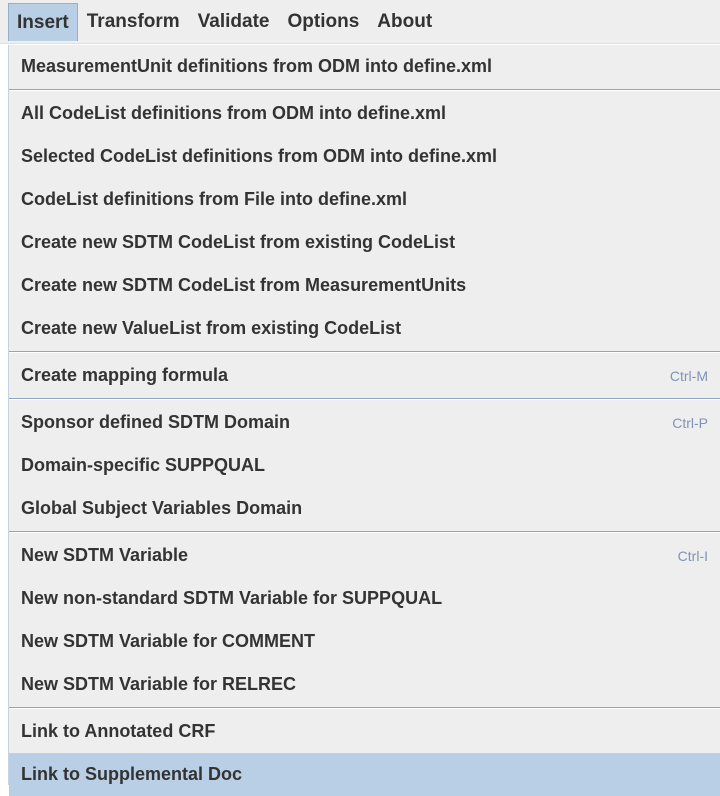 This screenshot has height=796, width=720. Describe the element at coordinates (364, 641) in the screenshot. I see `menu-item-new-variable-comment: New SDTM Variable for COMMENT` at that location.